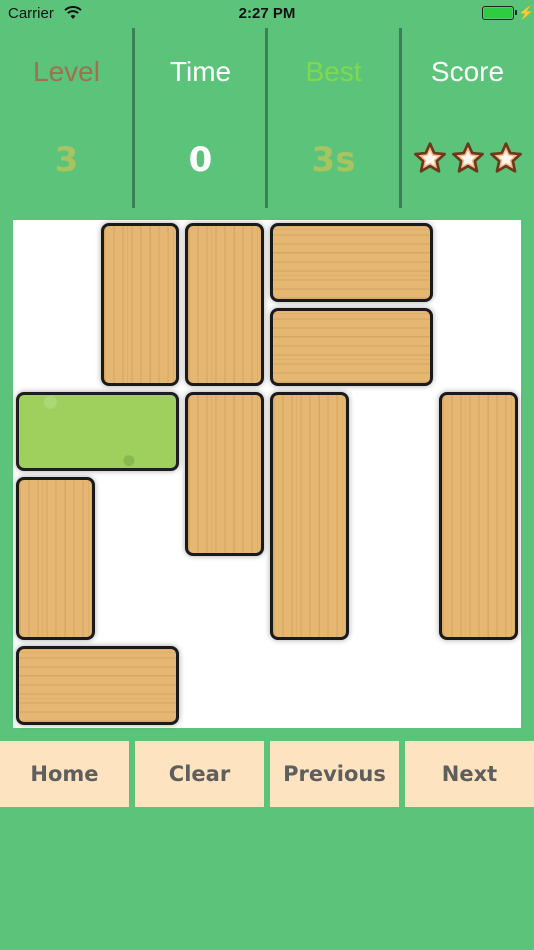 This screenshot has height=950, width=534. What do you see at coordinates (200, 71) in the screenshot?
I see `time-label: Time` at bounding box center [200, 71].